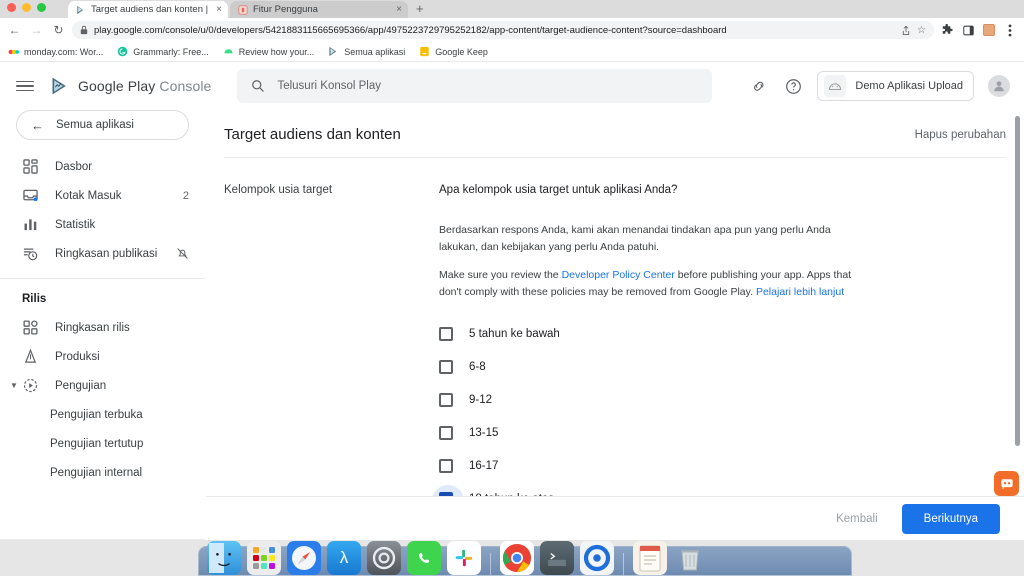 Image resolution: width=1024 pixels, height=576 pixels. Describe the element at coordinates (102, 414) in the screenshot. I see `sidebar-item-pengujian-terbuka: Pengujian terbuka` at that location.